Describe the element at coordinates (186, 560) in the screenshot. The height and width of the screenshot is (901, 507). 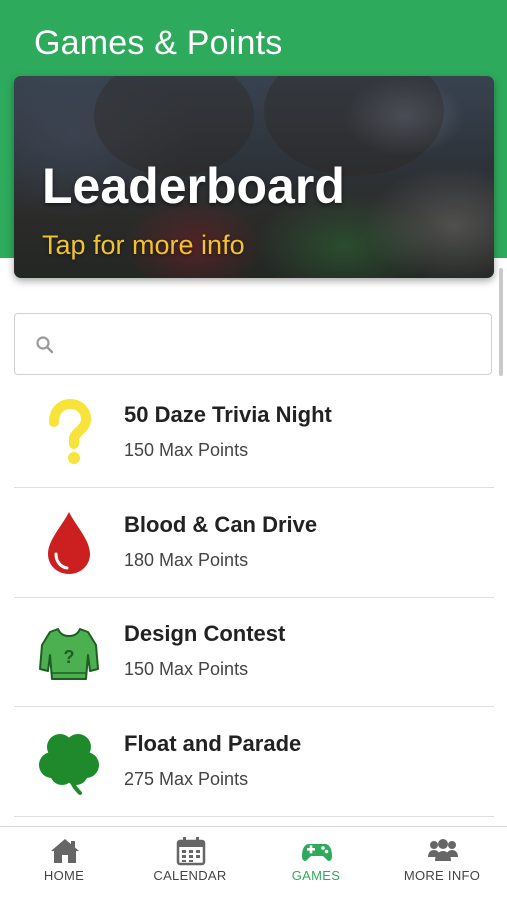
I see `game-points: 180 Max Points` at that location.